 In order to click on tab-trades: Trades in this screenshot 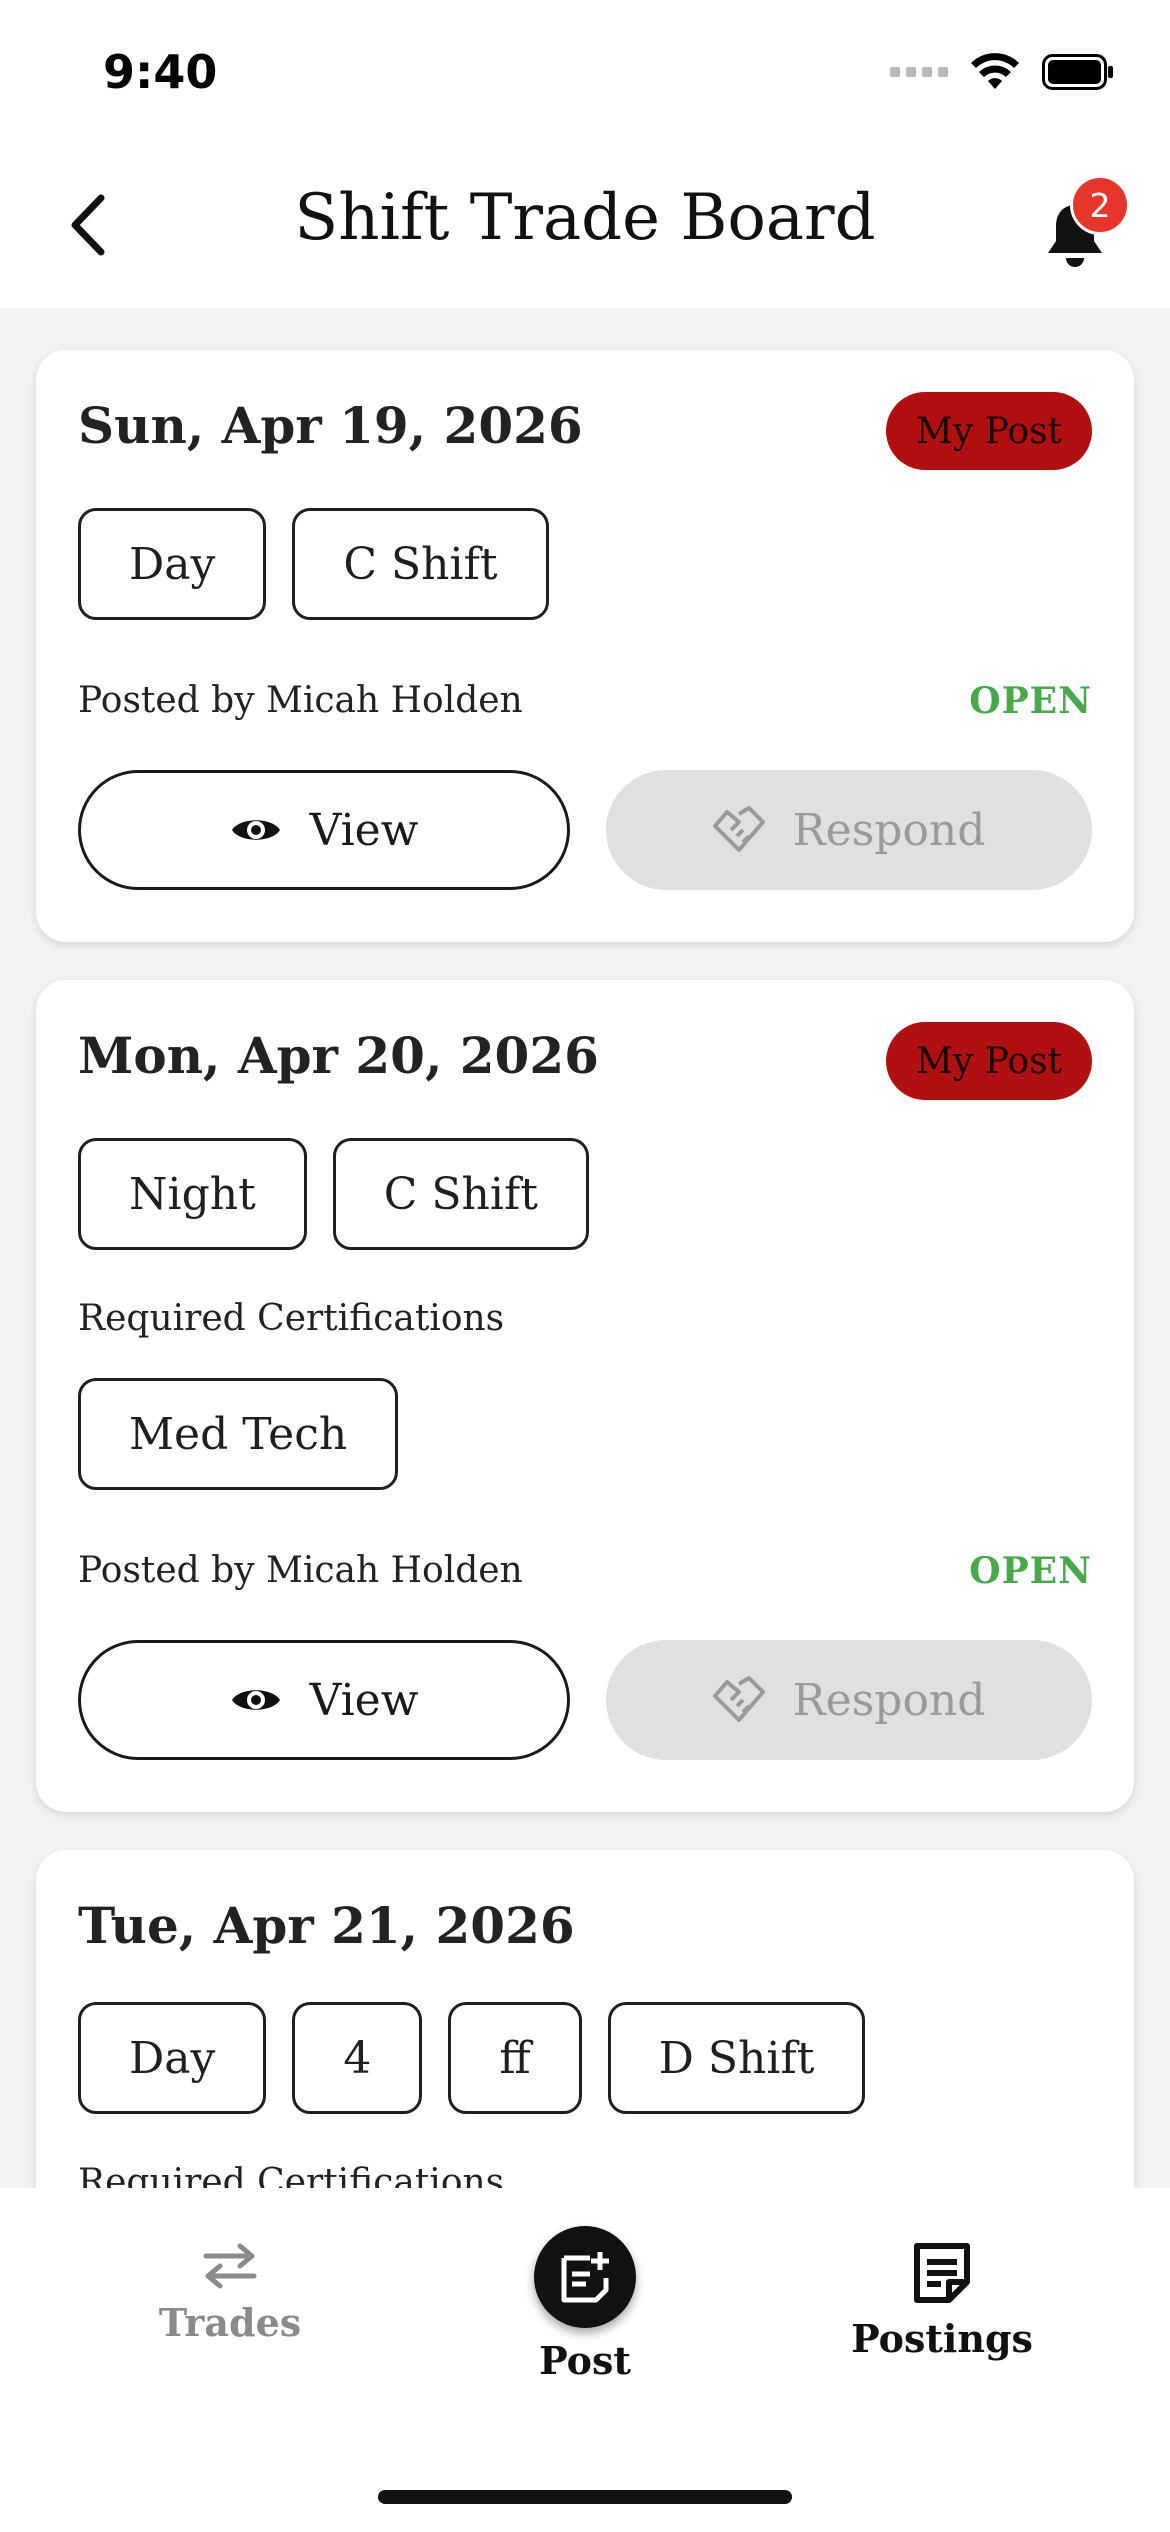, I will do `click(230, 2292)`.